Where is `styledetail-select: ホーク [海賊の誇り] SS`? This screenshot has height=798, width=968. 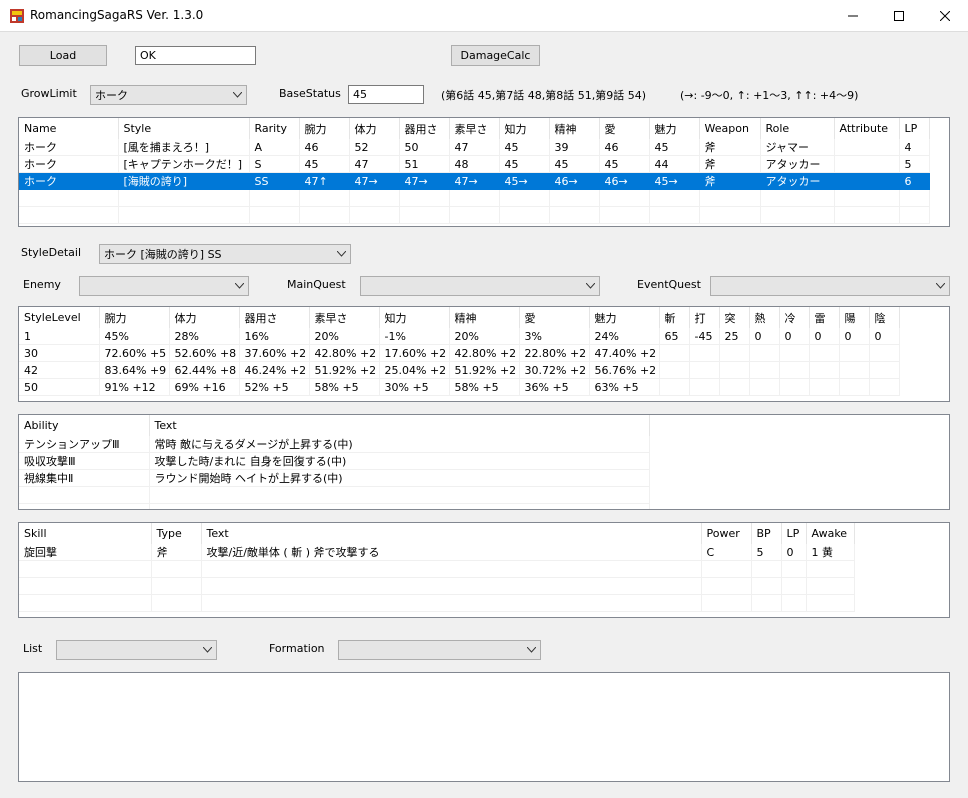
styledetail-select: ホーク [海賊の誇り] SS is located at coordinates (225, 254).